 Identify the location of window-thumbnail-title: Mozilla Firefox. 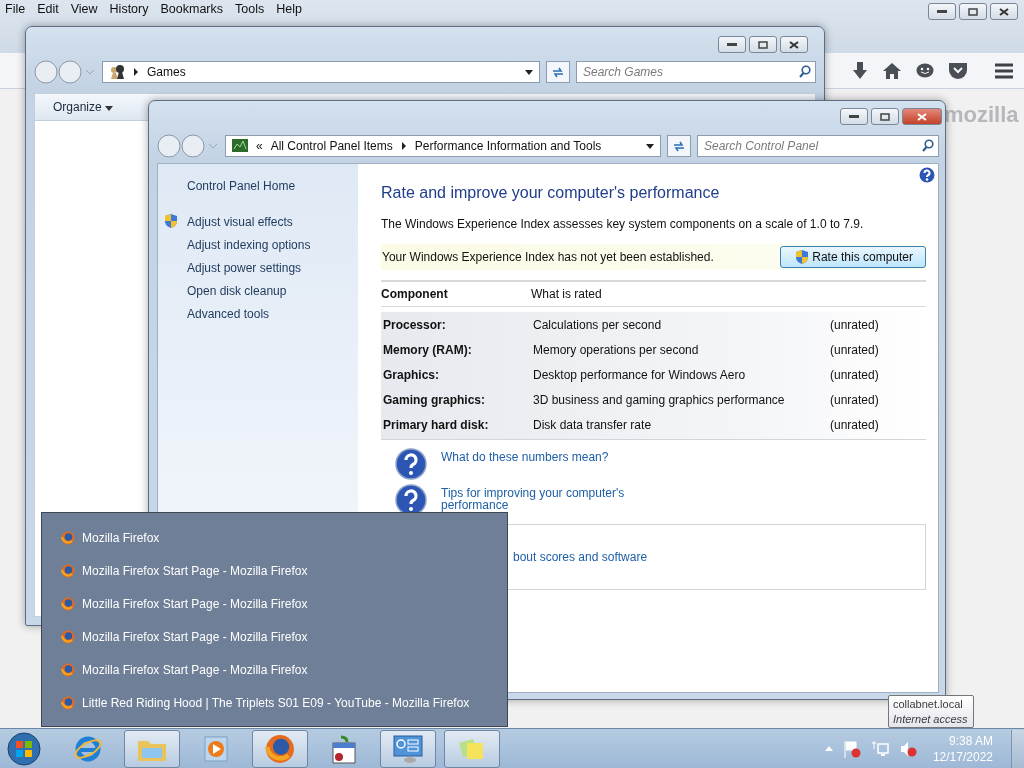
(121, 538).